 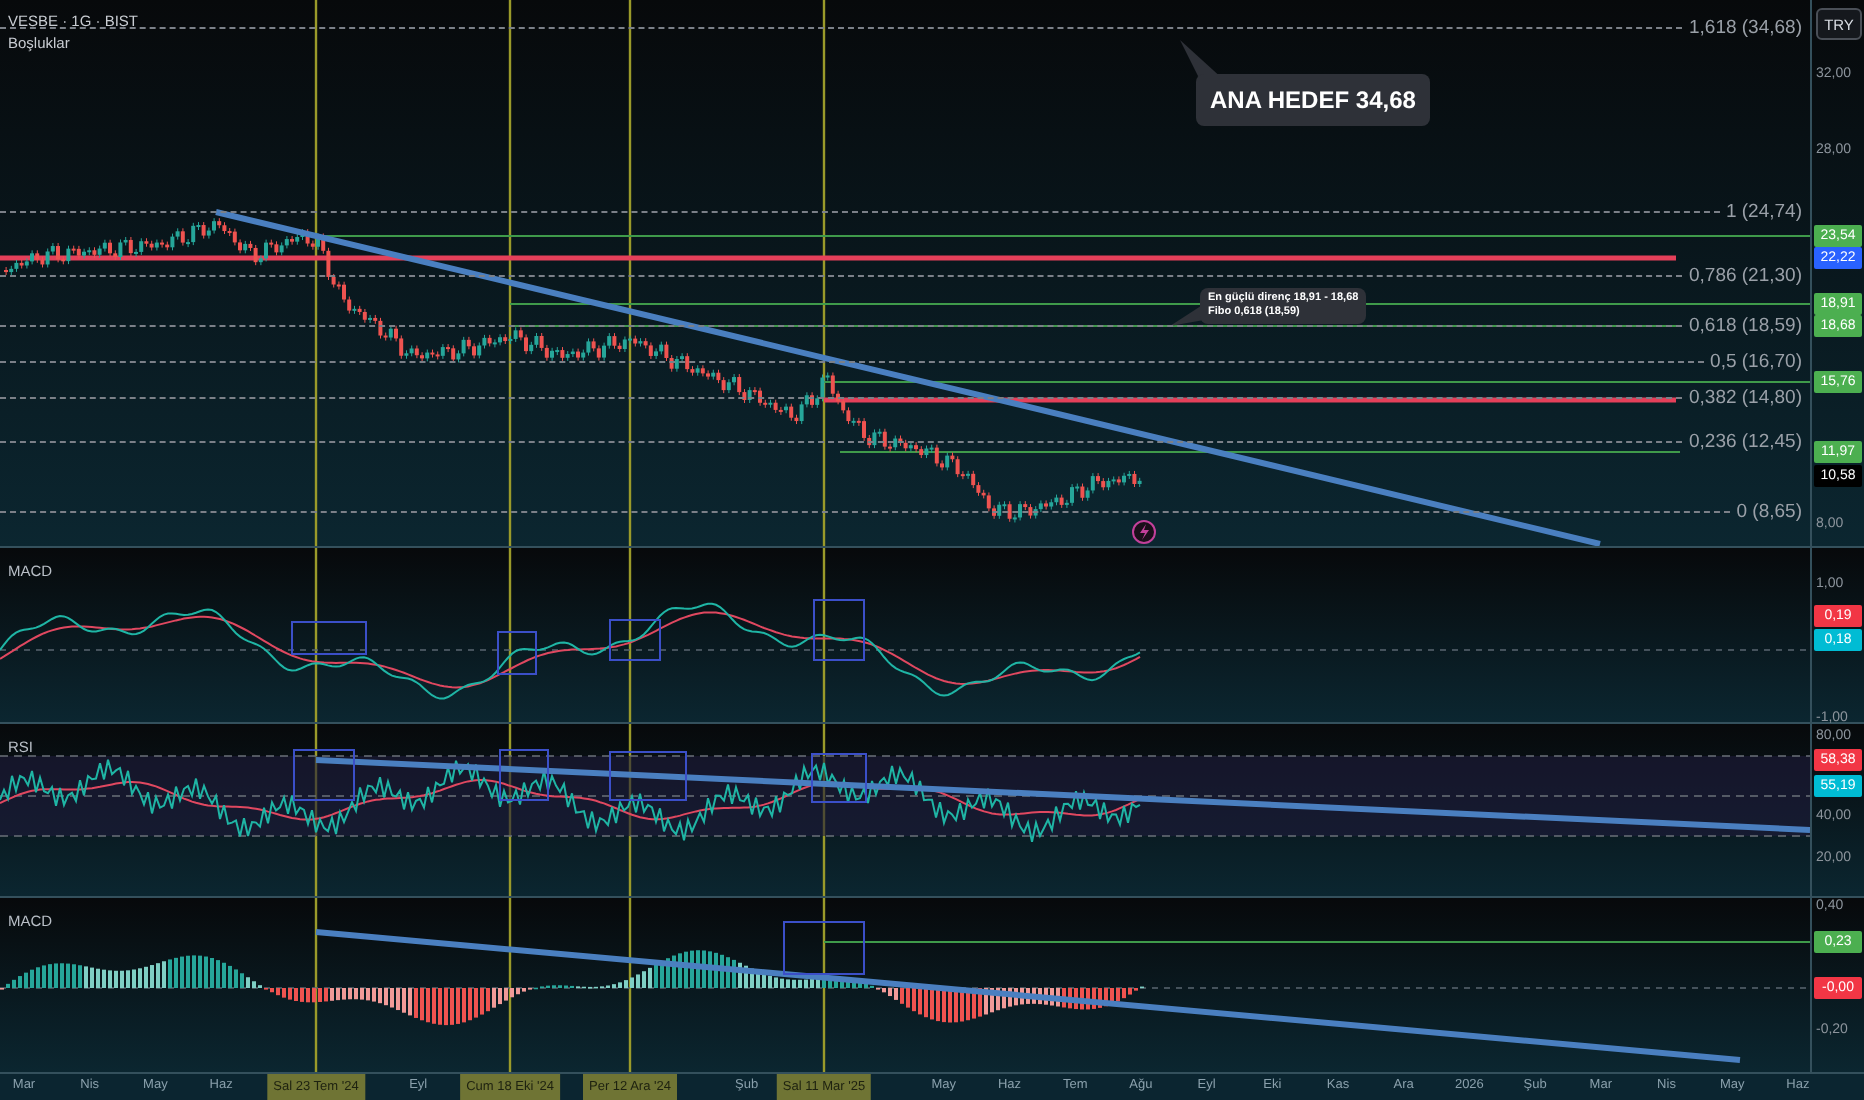 What do you see at coordinates (1745, 398) in the screenshot?
I see `fib-level-label: 0,382 (14,80)` at bounding box center [1745, 398].